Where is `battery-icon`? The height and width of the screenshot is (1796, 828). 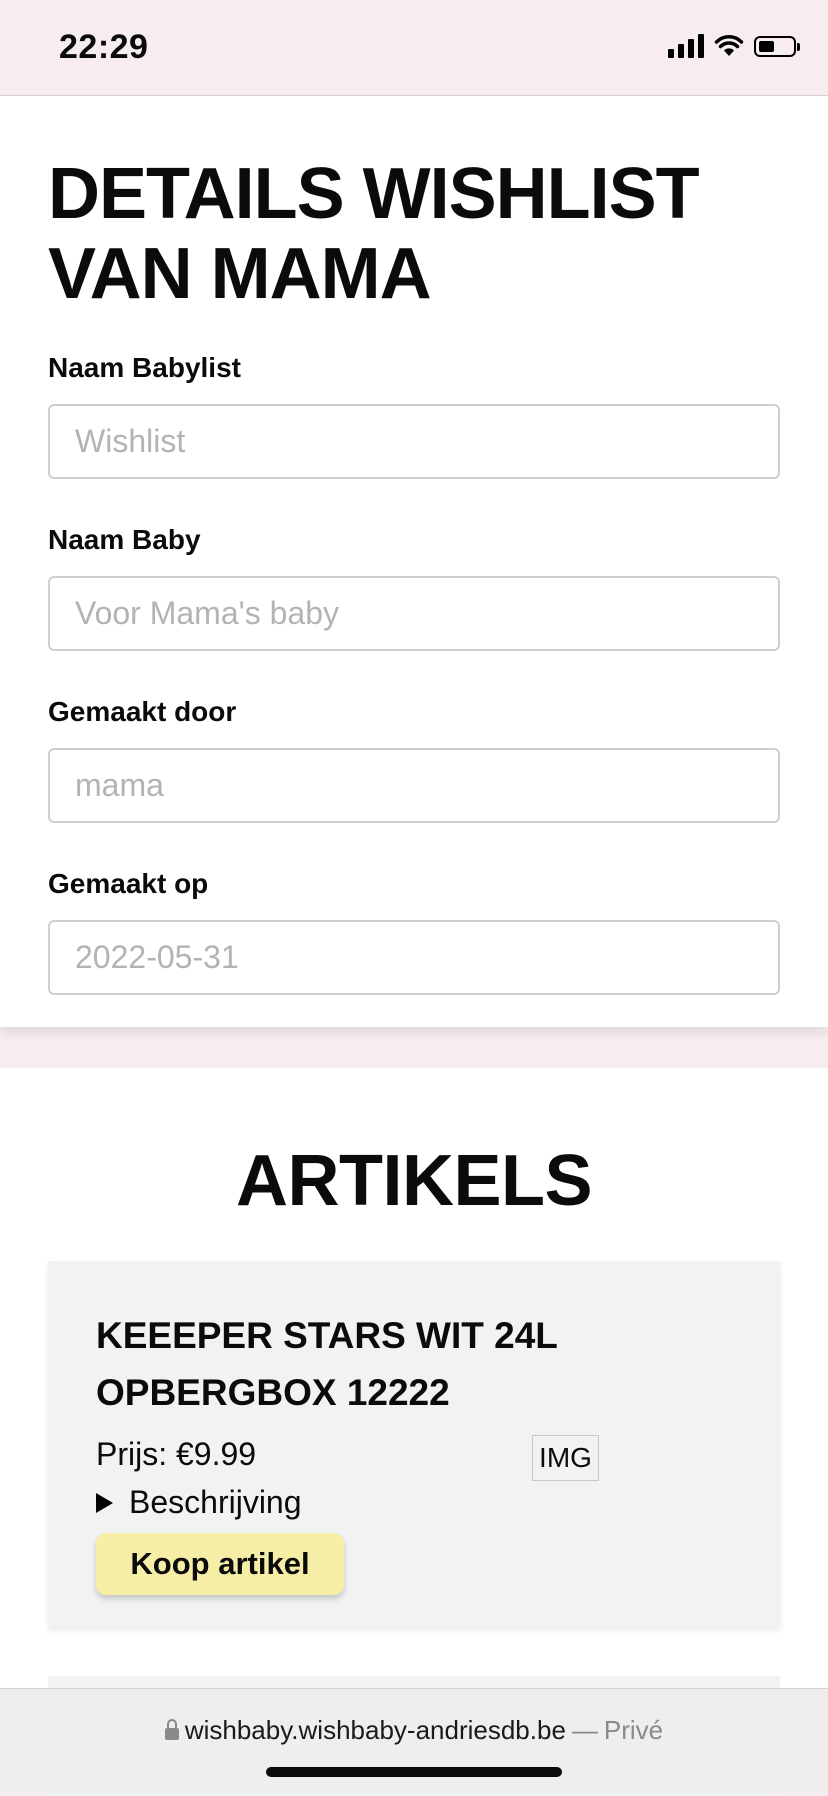 battery-icon is located at coordinates (777, 46).